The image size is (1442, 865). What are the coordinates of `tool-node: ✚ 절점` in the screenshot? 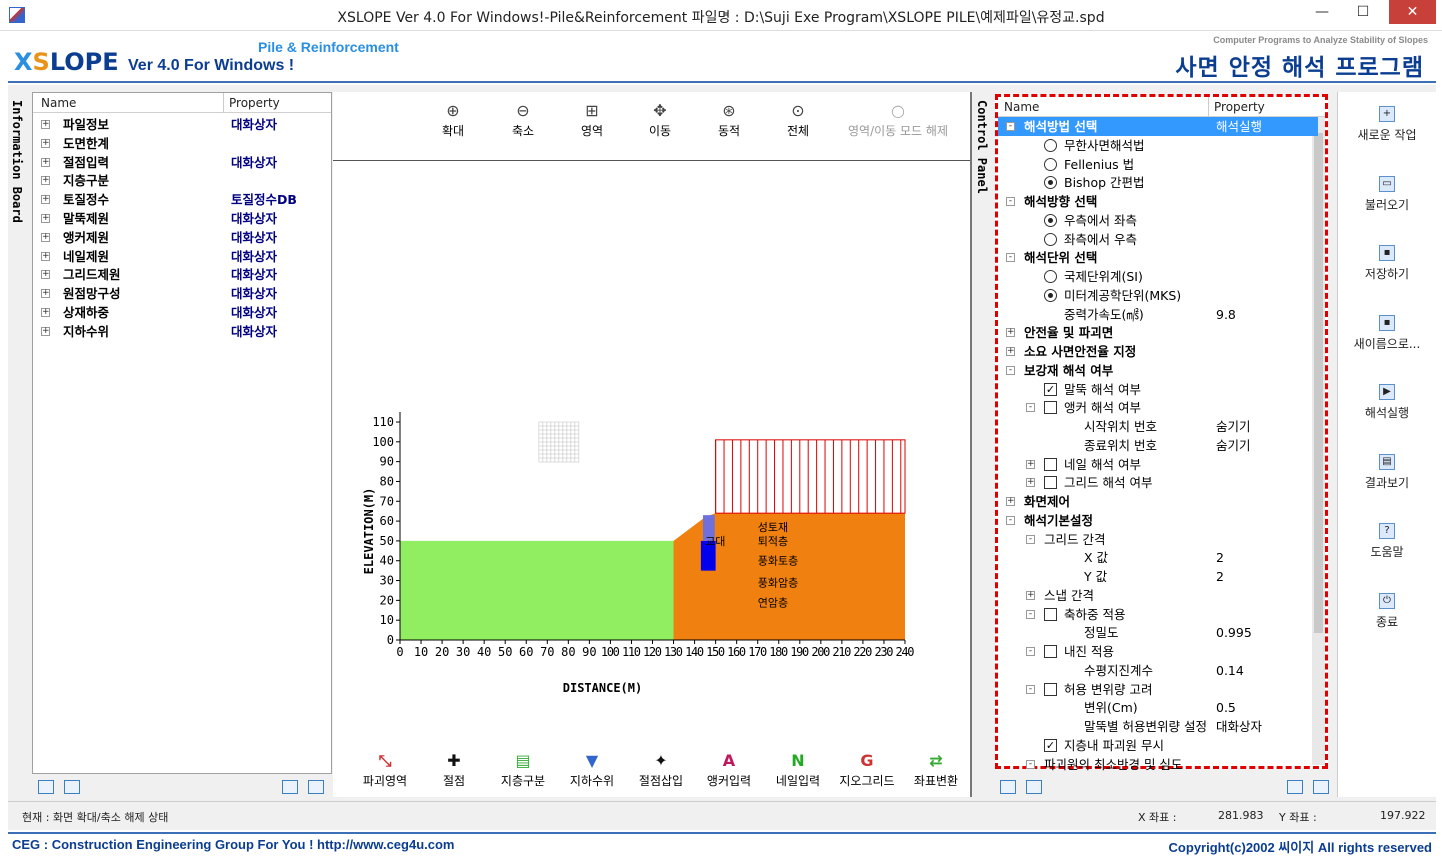 It's located at (454, 770).